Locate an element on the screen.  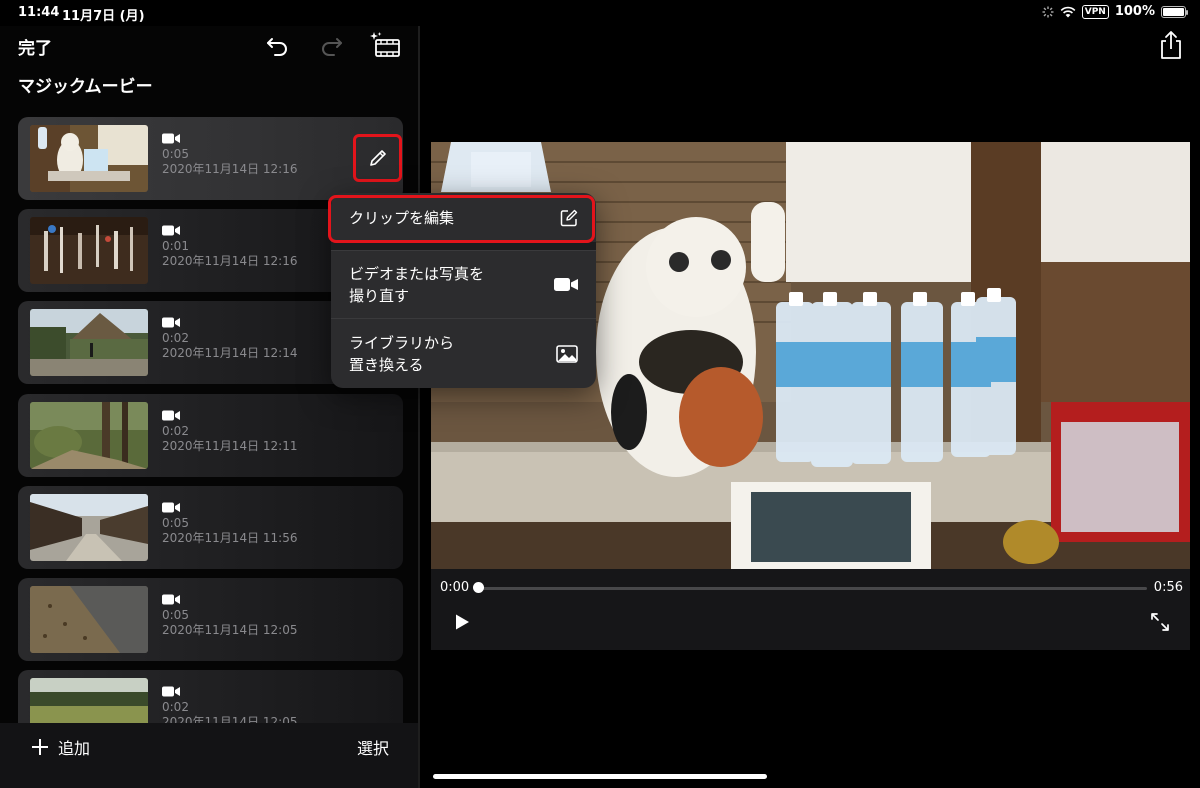
plus-icon is located at coordinates (40, 747).